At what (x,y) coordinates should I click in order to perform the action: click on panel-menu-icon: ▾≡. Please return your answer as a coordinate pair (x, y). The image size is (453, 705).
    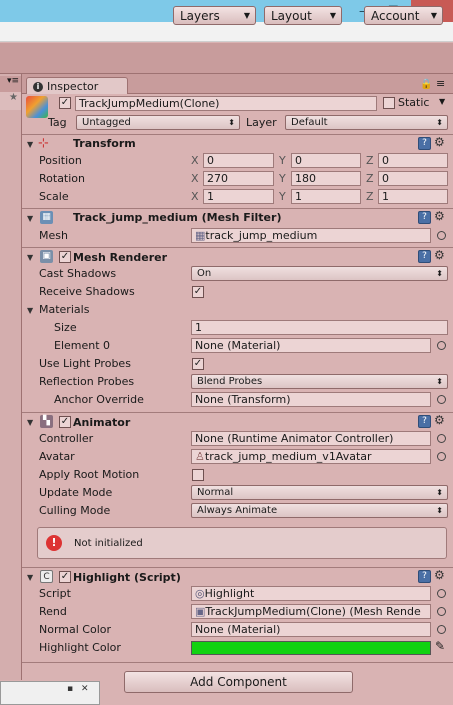
    Looking at the image, I should click on (10, 84).